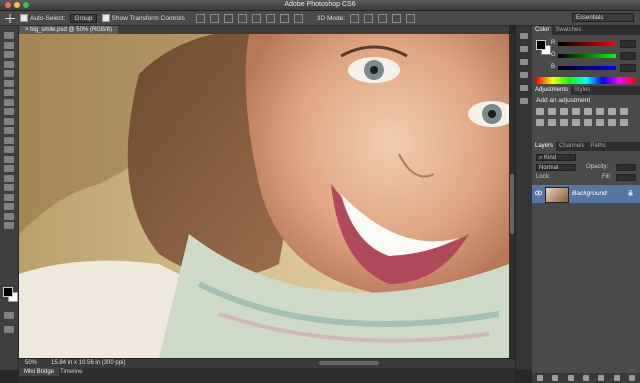 This screenshot has width=640, height=383. What do you see at coordinates (105, 18) in the screenshot?
I see `show-transform-checkbox` at bounding box center [105, 18].